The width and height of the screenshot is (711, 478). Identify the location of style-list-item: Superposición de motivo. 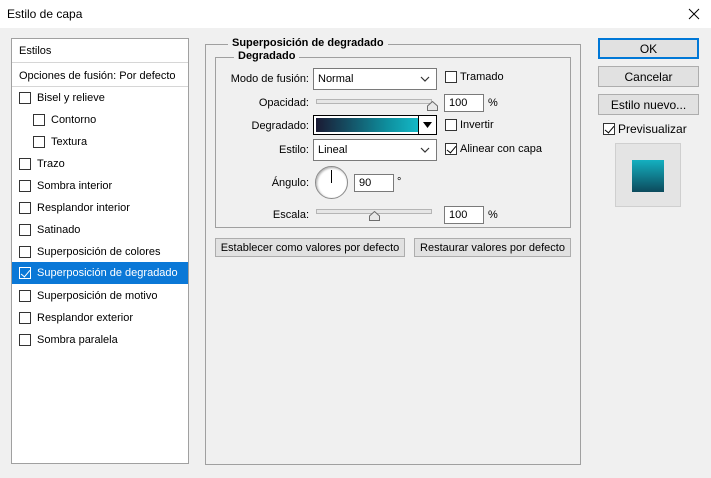
(100, 296).